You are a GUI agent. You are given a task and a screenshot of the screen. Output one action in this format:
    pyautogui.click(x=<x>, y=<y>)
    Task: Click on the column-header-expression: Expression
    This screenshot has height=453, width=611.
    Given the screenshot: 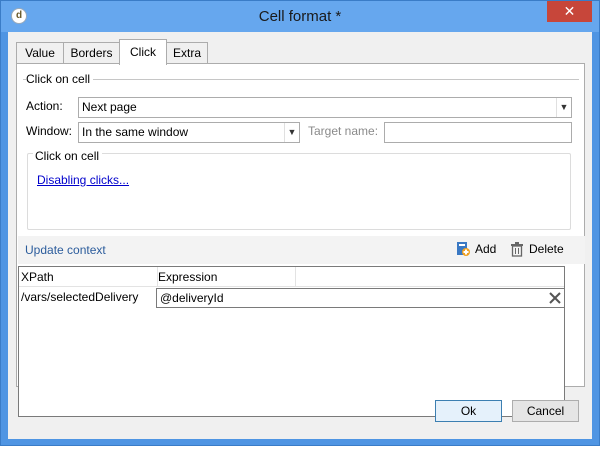 What is the action you would take?
    pyautogui.click(x=187, y=277)
    